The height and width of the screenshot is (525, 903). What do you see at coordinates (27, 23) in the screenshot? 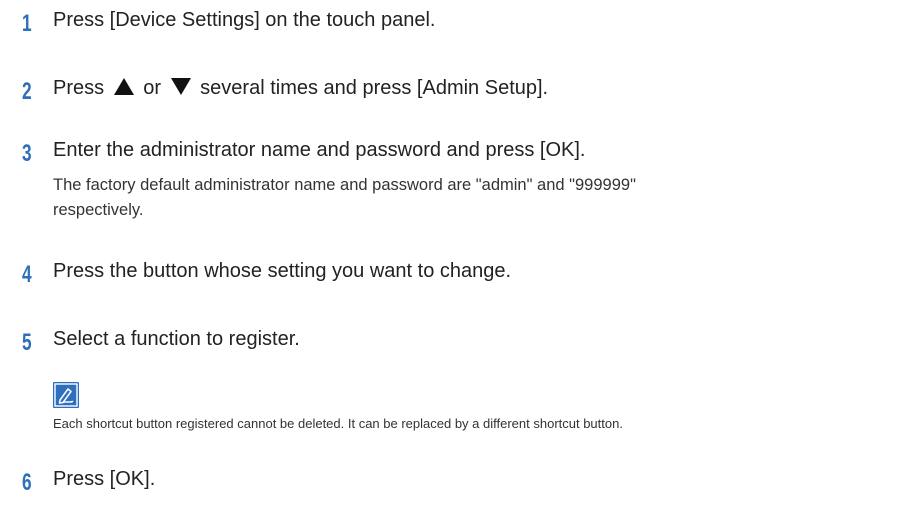
I see `step-number: 1` at bounding box center [27, 23].